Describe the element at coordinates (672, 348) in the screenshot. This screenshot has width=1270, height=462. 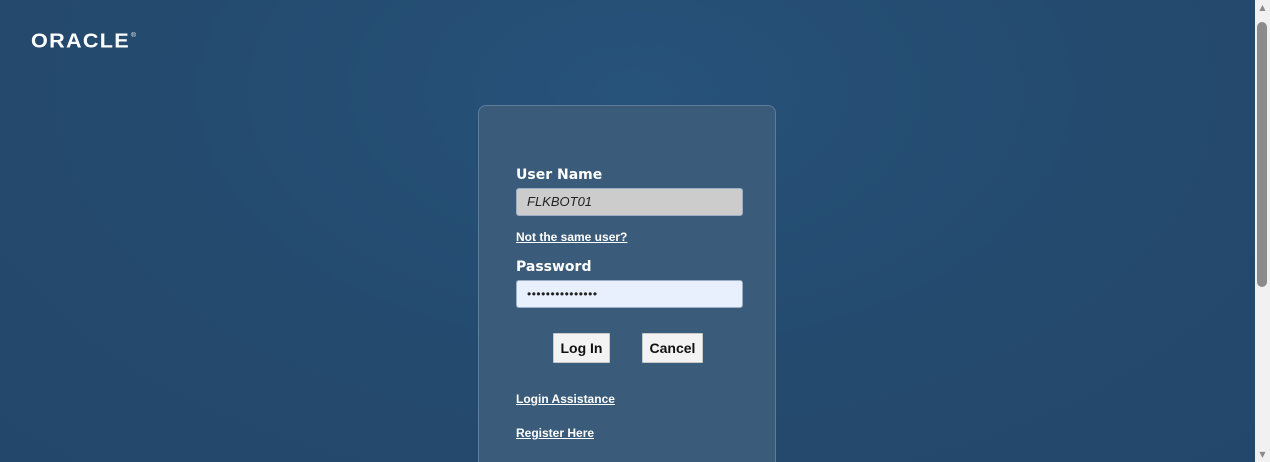
I see `cancel-button: Cancel` at that location.